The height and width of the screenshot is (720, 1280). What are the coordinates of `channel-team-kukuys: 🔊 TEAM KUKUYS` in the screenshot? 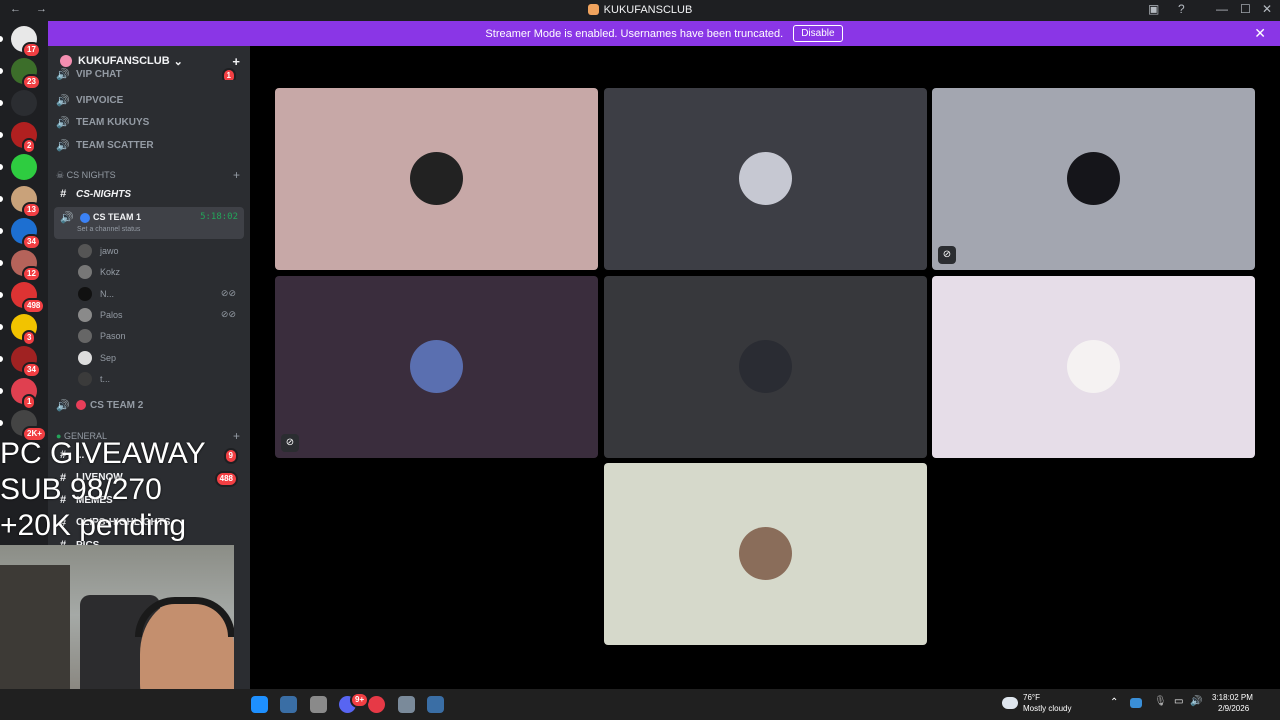 It's located at (150, 122).